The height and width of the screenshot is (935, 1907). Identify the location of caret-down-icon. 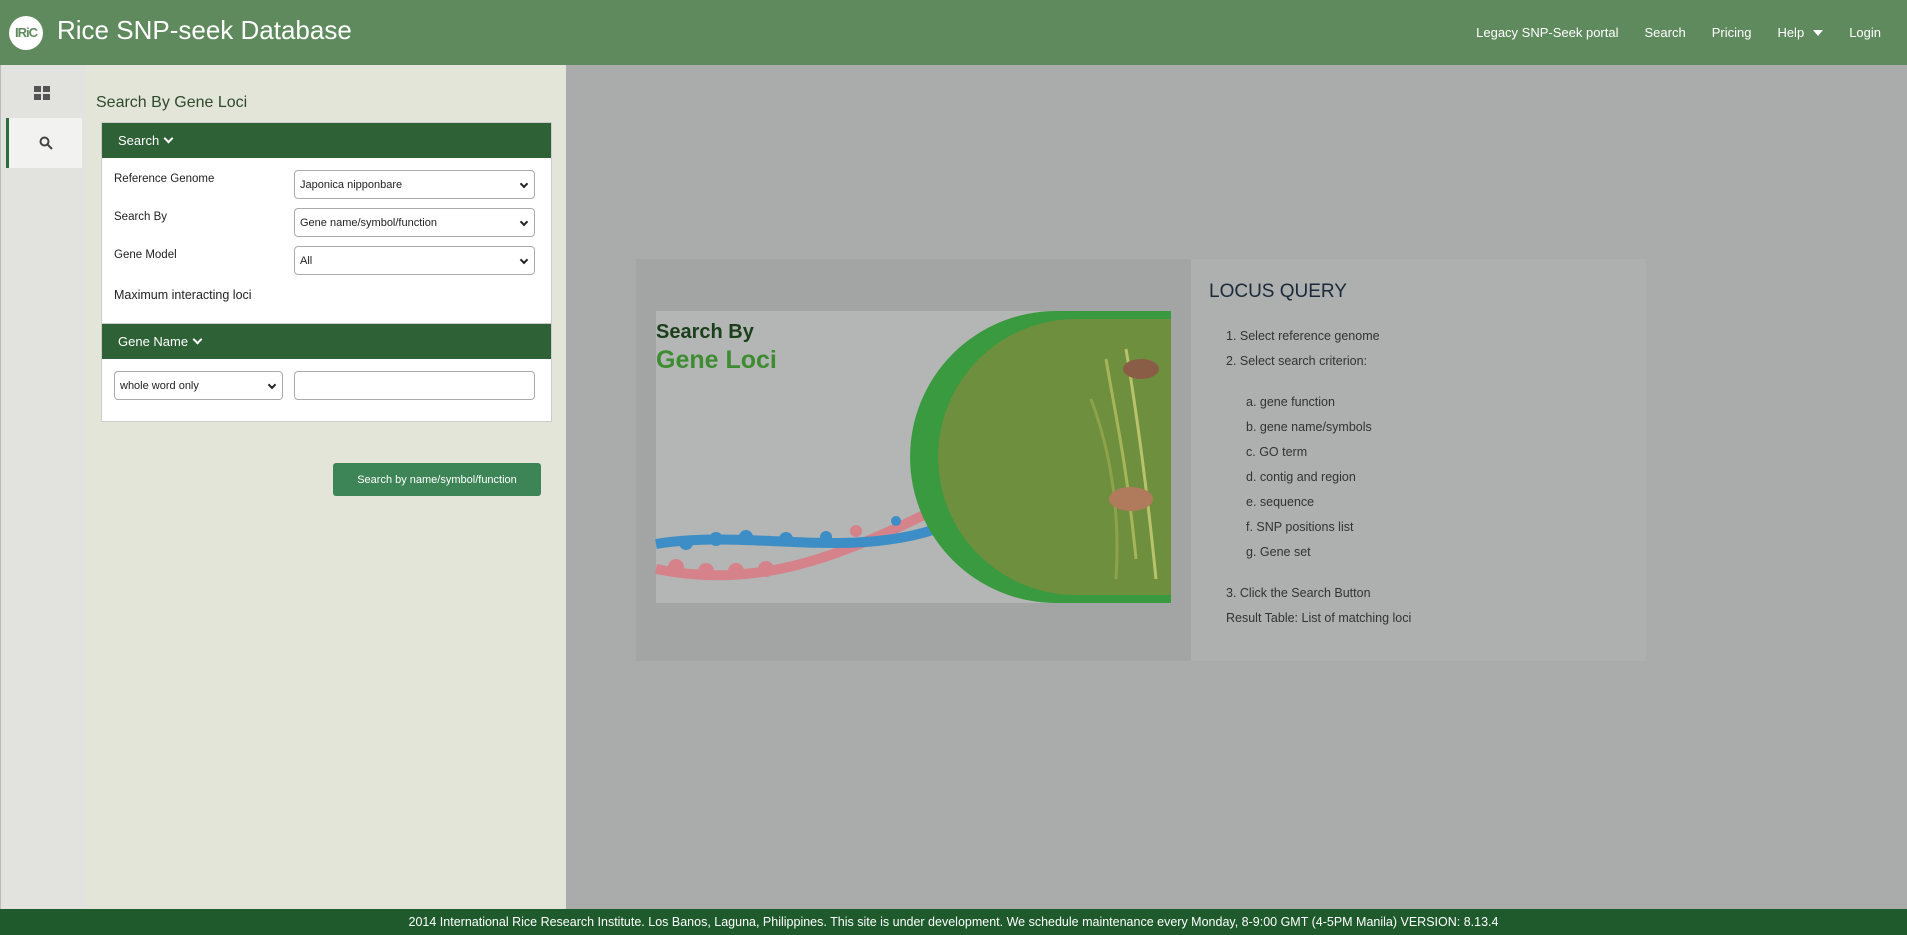
(1818, 32).